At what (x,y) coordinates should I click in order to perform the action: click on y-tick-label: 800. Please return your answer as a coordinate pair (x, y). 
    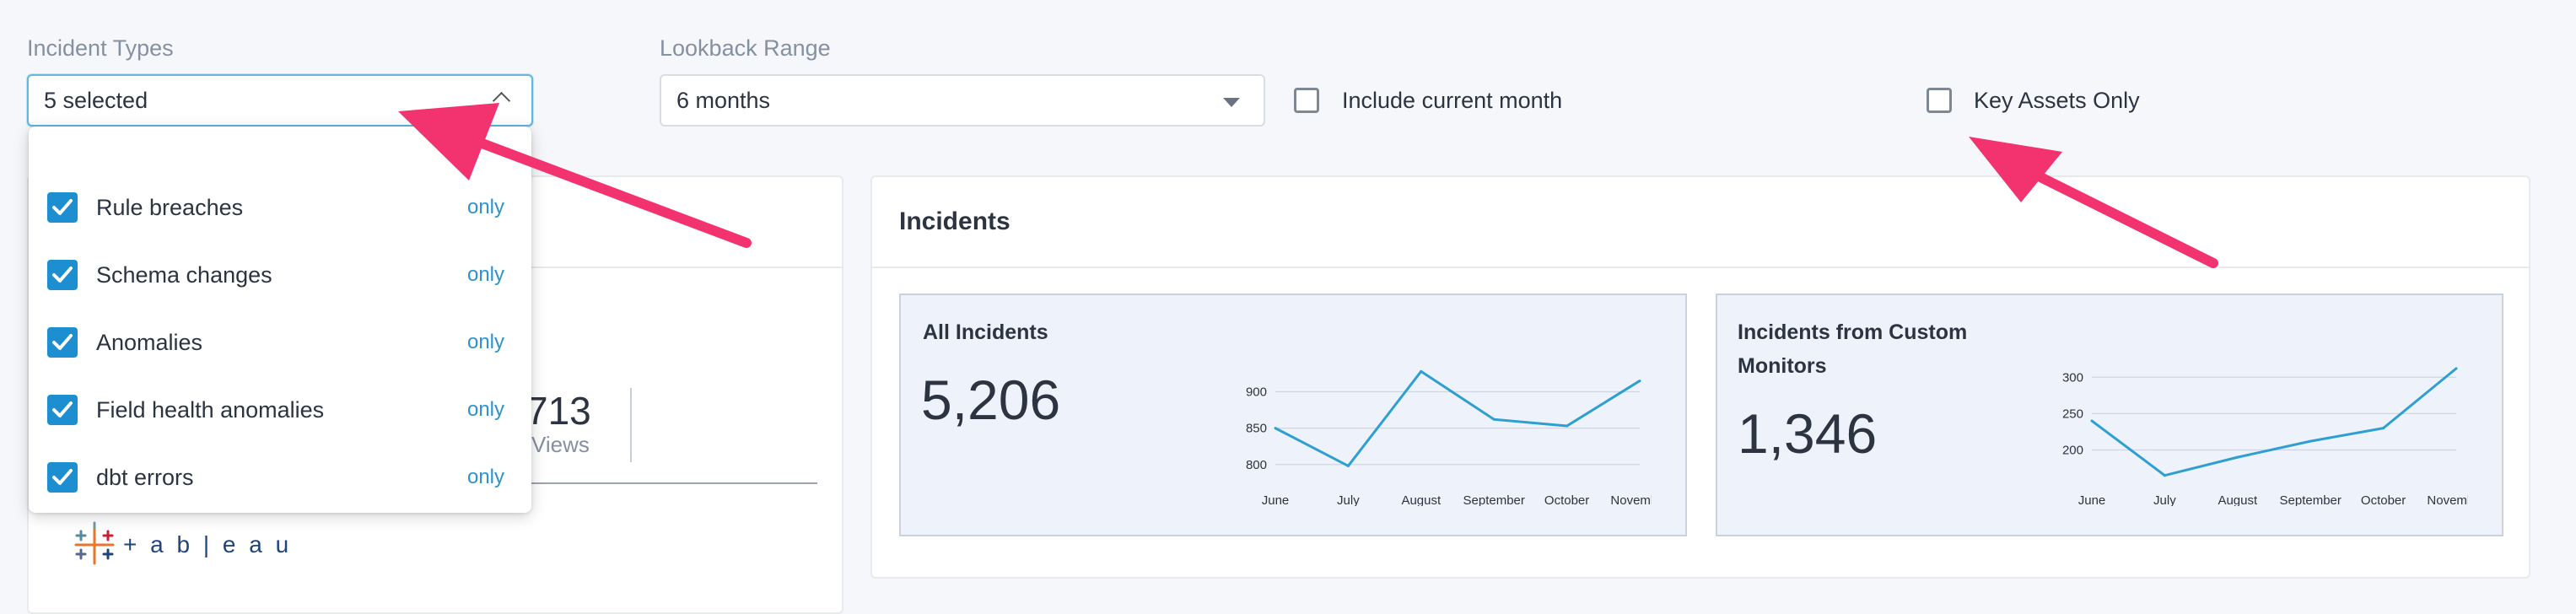
    Looking at the image, I should click on (1256, 465).